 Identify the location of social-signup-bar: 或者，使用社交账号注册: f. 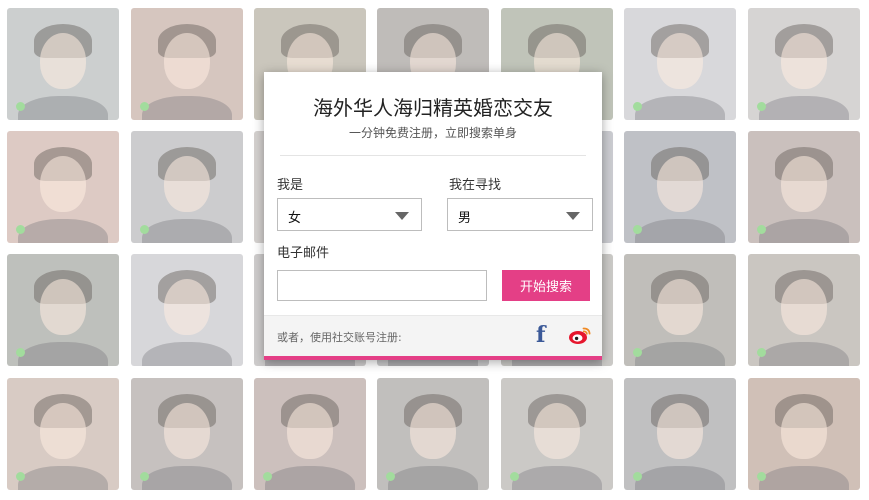
(433, 335).